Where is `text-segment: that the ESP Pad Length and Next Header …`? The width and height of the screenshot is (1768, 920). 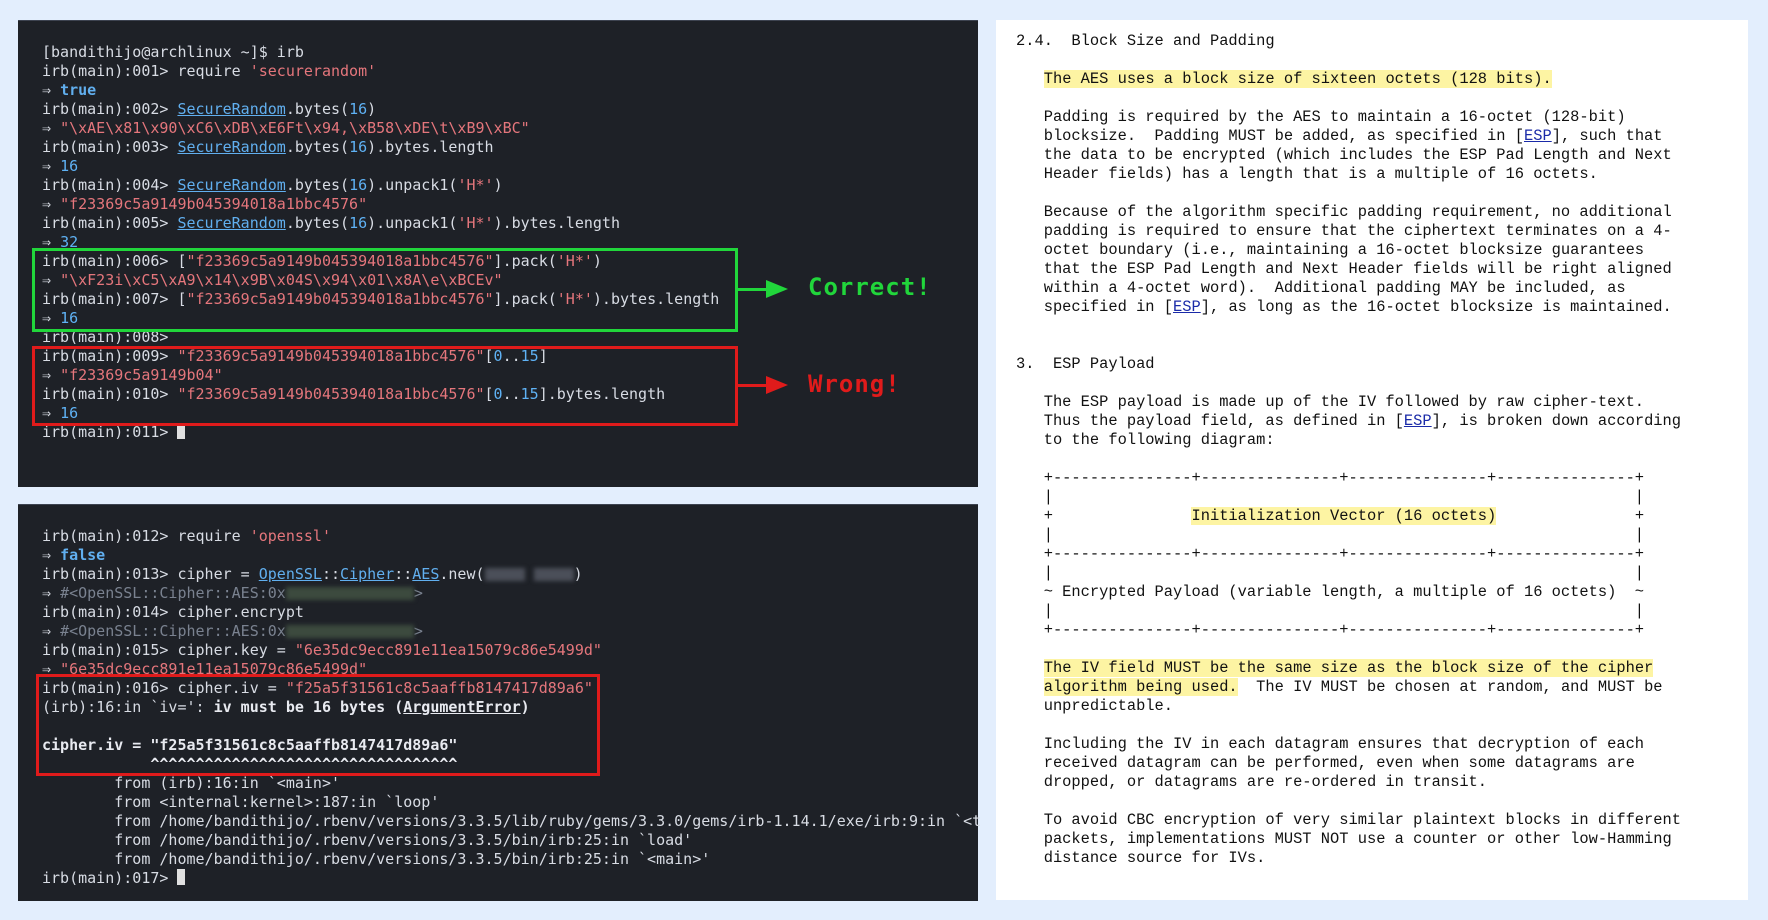
text-segment: that the ESP Pad Length and Next Header … is located at coordinates (1344, 269).